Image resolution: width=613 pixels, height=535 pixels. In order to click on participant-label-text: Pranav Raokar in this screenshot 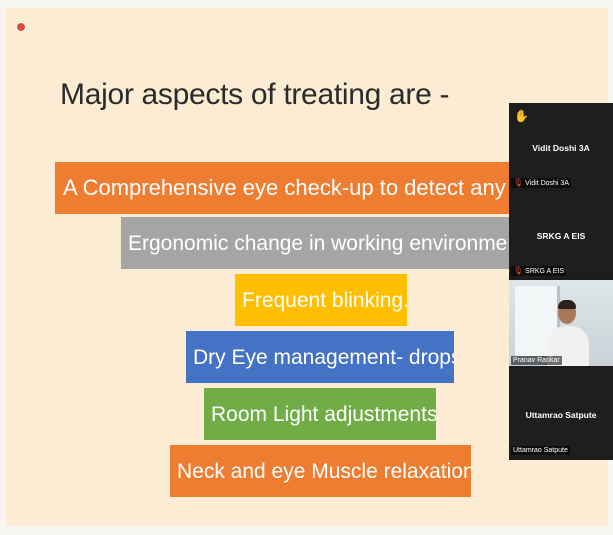, I will do `click(536, 360)`.